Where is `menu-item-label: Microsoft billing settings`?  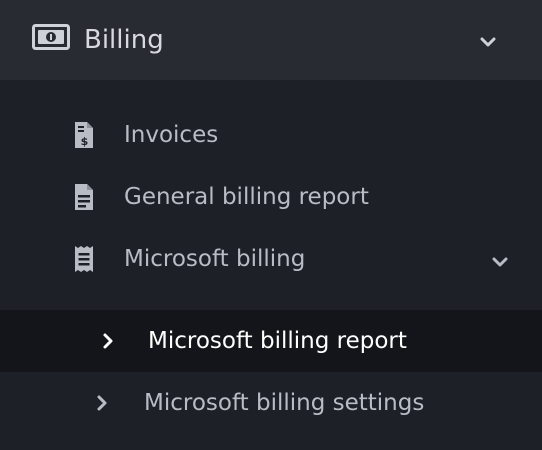
menu-item-label: Microsoft billing settings is located at coordinates (284, 403).